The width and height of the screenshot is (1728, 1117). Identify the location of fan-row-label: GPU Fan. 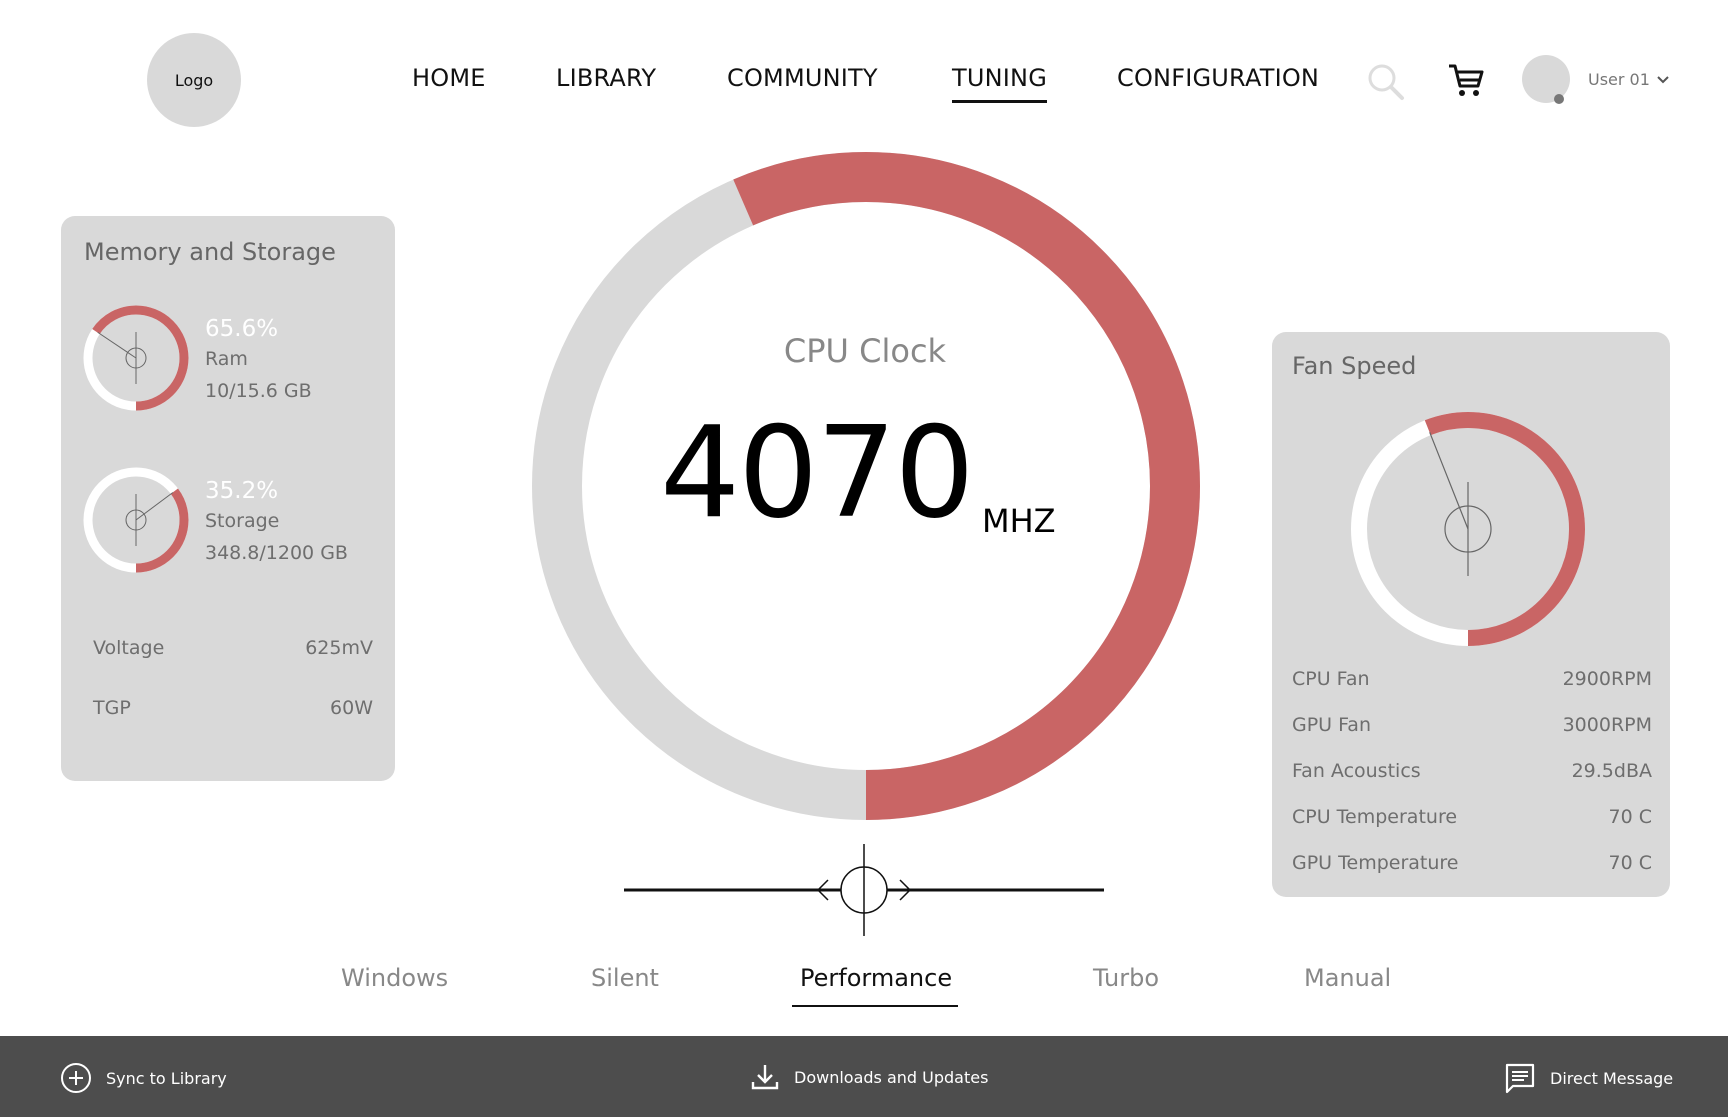
(1331, 725).